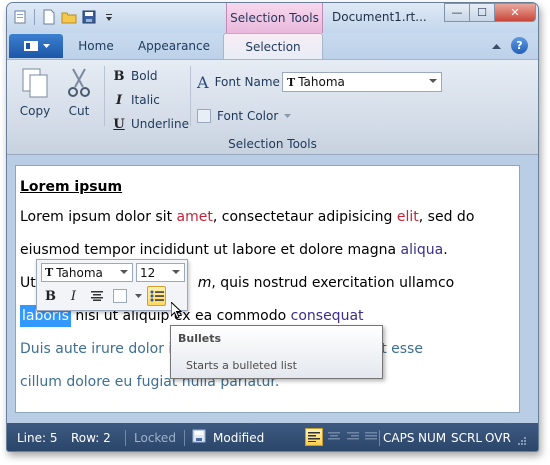  I want to click on justify-icon, so click(371, 436).